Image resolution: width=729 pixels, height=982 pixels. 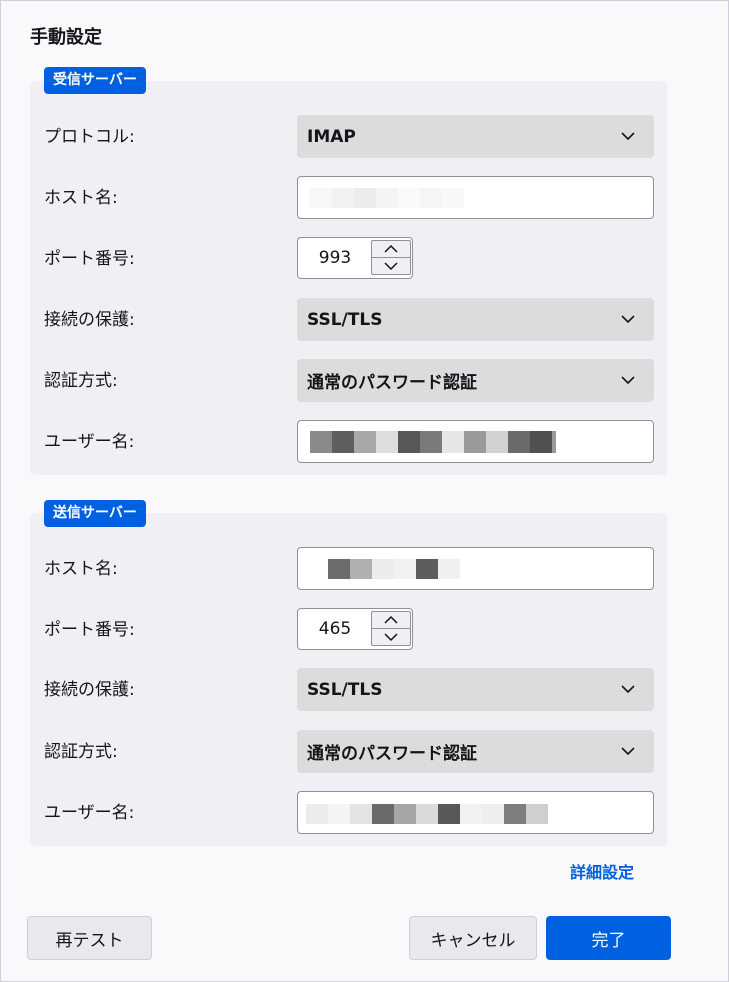 What do you see at coordinates (89, 259) in the screenshot?
I see `incoming-port-label: ポート番号:` at bounding box center [89, 259].